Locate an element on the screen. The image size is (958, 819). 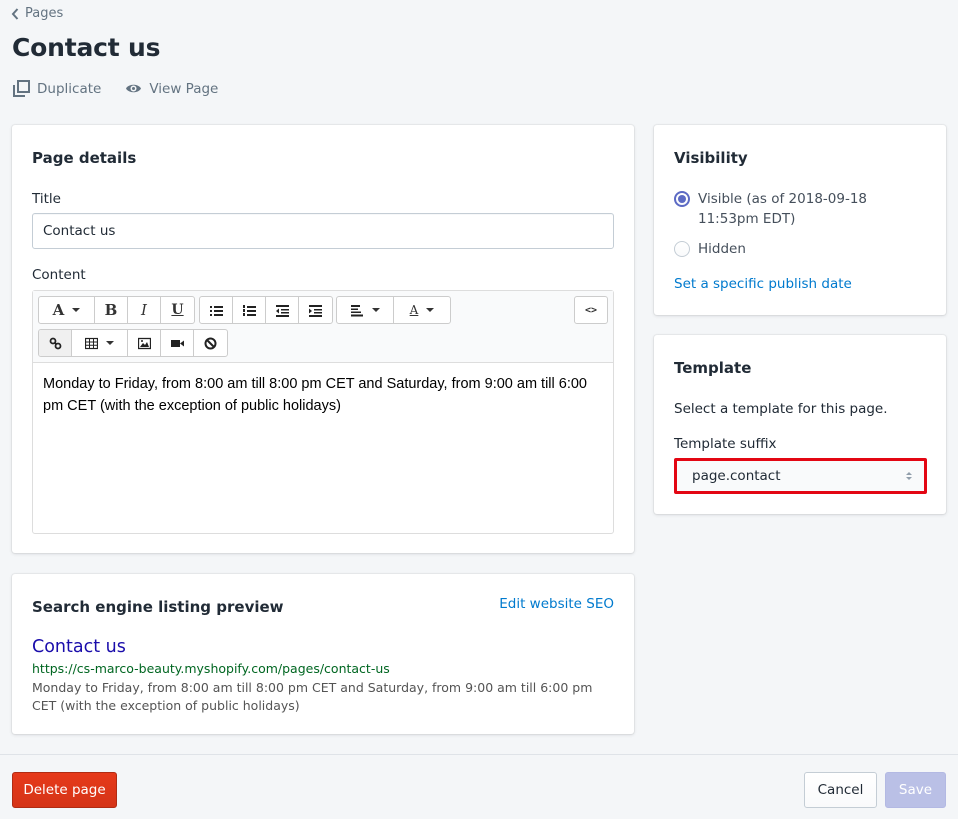
italic-icon: I is located at coordinates (144, 310).